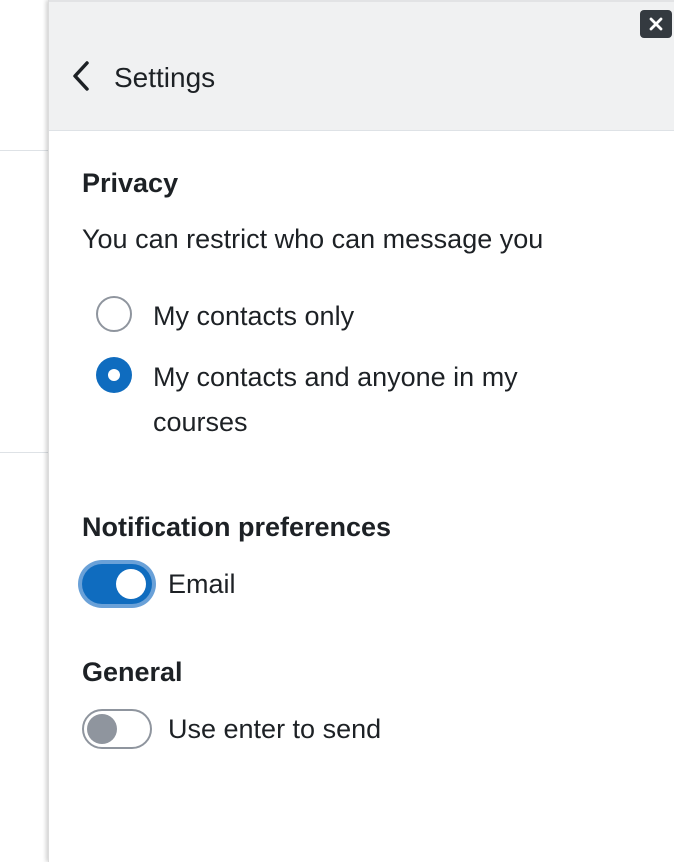  What do you see at coordinates (165, 77) in the screenshot?
I see `page-title: Settings` at bounding box center [165, 77].